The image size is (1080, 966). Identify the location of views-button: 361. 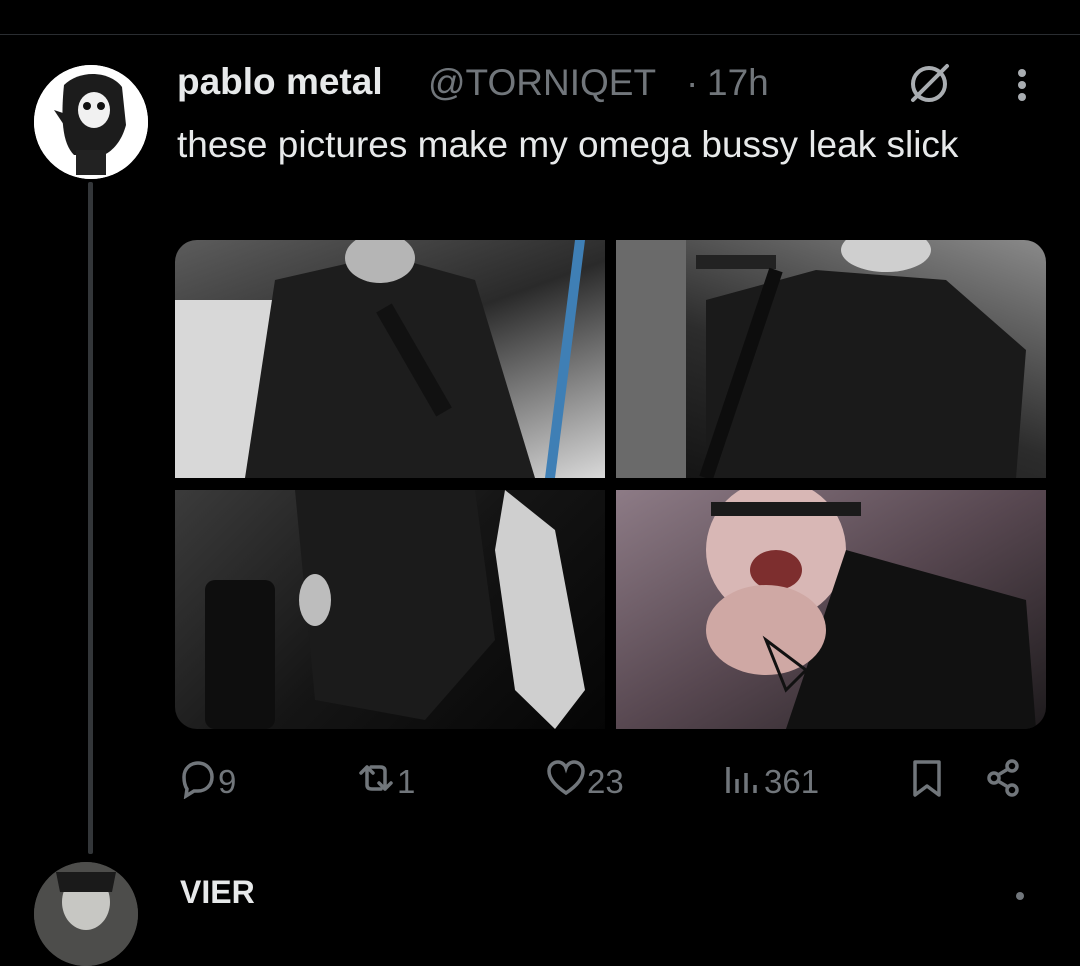
(770, 782).